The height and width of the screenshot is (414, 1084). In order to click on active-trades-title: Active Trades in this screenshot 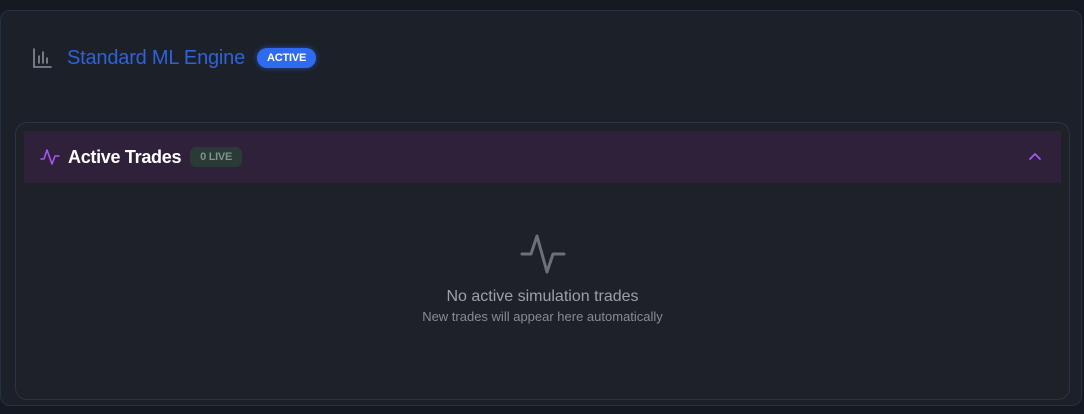, I will do `click(125, 156)`.